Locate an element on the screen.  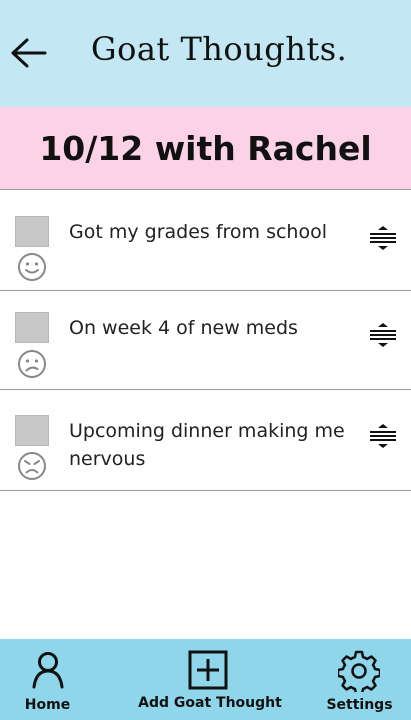
nav-add-label: Add Goat Thought is located at coordinates (210, 703).